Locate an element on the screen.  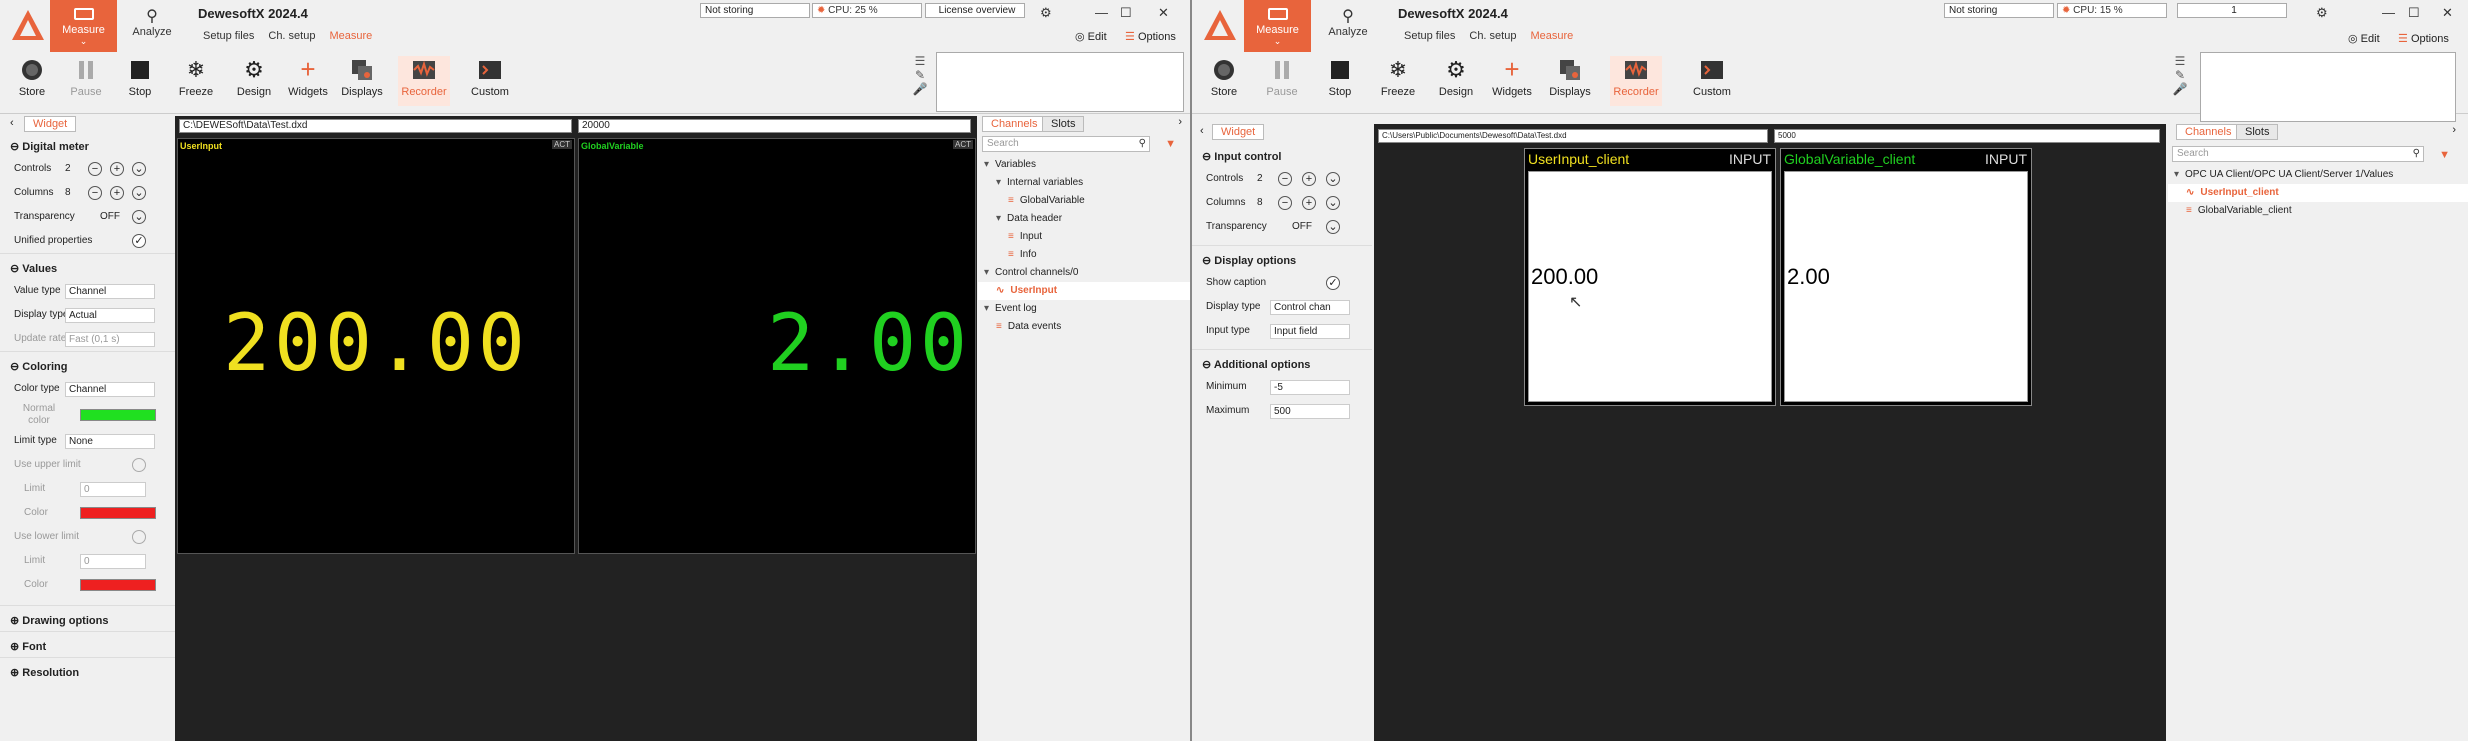
tree-item: ▾ Variables is located at coordinates (1084, 165).